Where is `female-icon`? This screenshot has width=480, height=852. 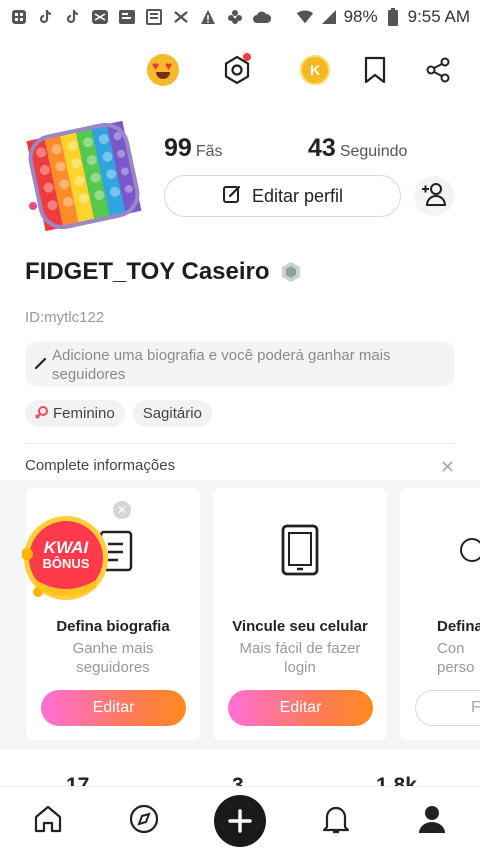 female-icon is located at coordinates (42, 414).